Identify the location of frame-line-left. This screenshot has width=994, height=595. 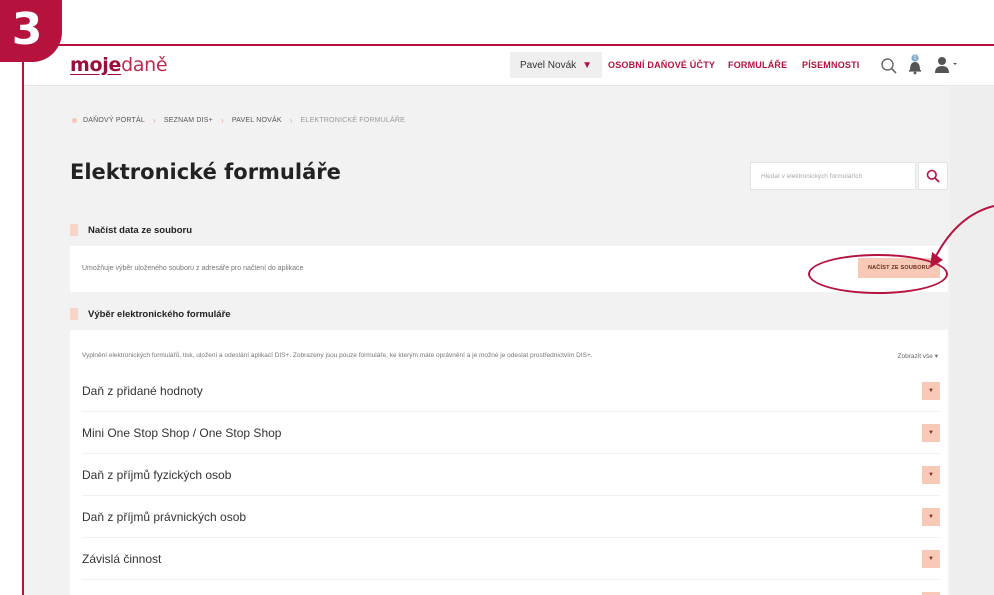
(23, 326).